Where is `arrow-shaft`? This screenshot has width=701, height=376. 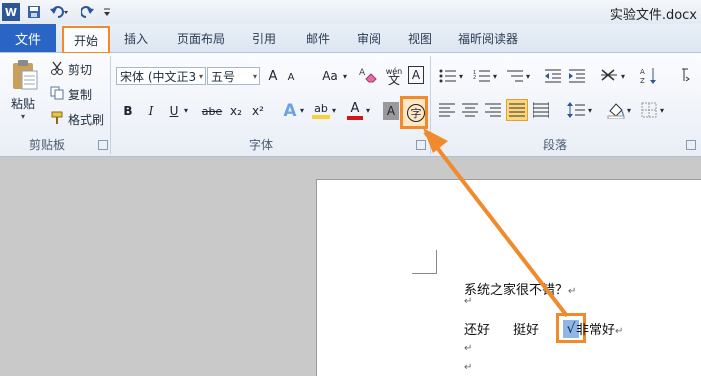 arrow-shaft is located at coordinates (496, 224).